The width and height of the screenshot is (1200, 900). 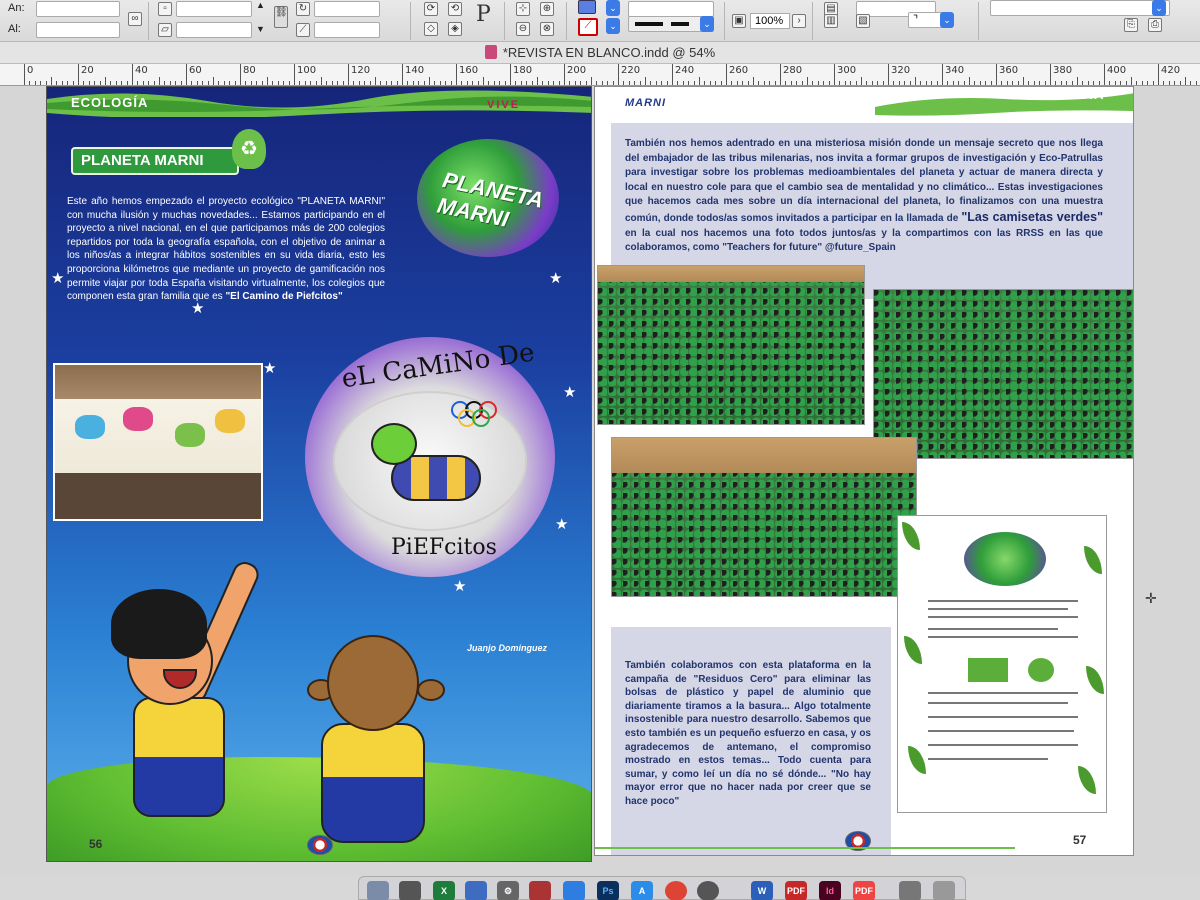 What do you see at coordinates (483, 14) in the screenshot?
I see `path-glyph-icon: P` at bounding box center [483, 14].